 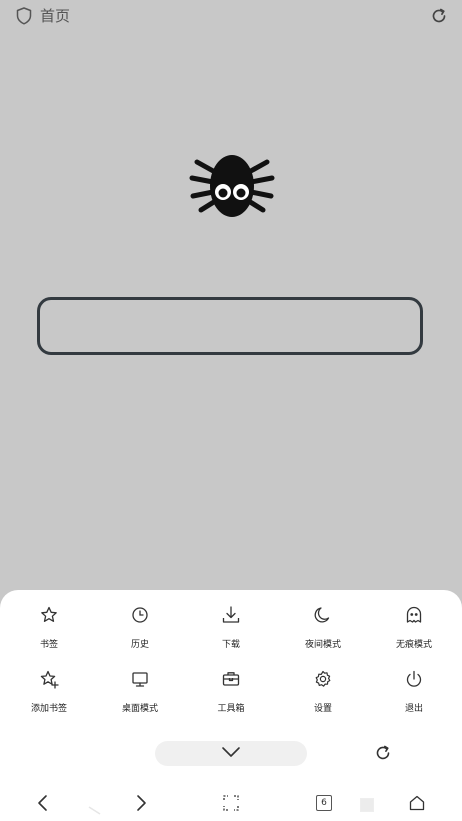 I want to click on menu-item-add-bookmark: 添加书签, so click(x=49, y=694).